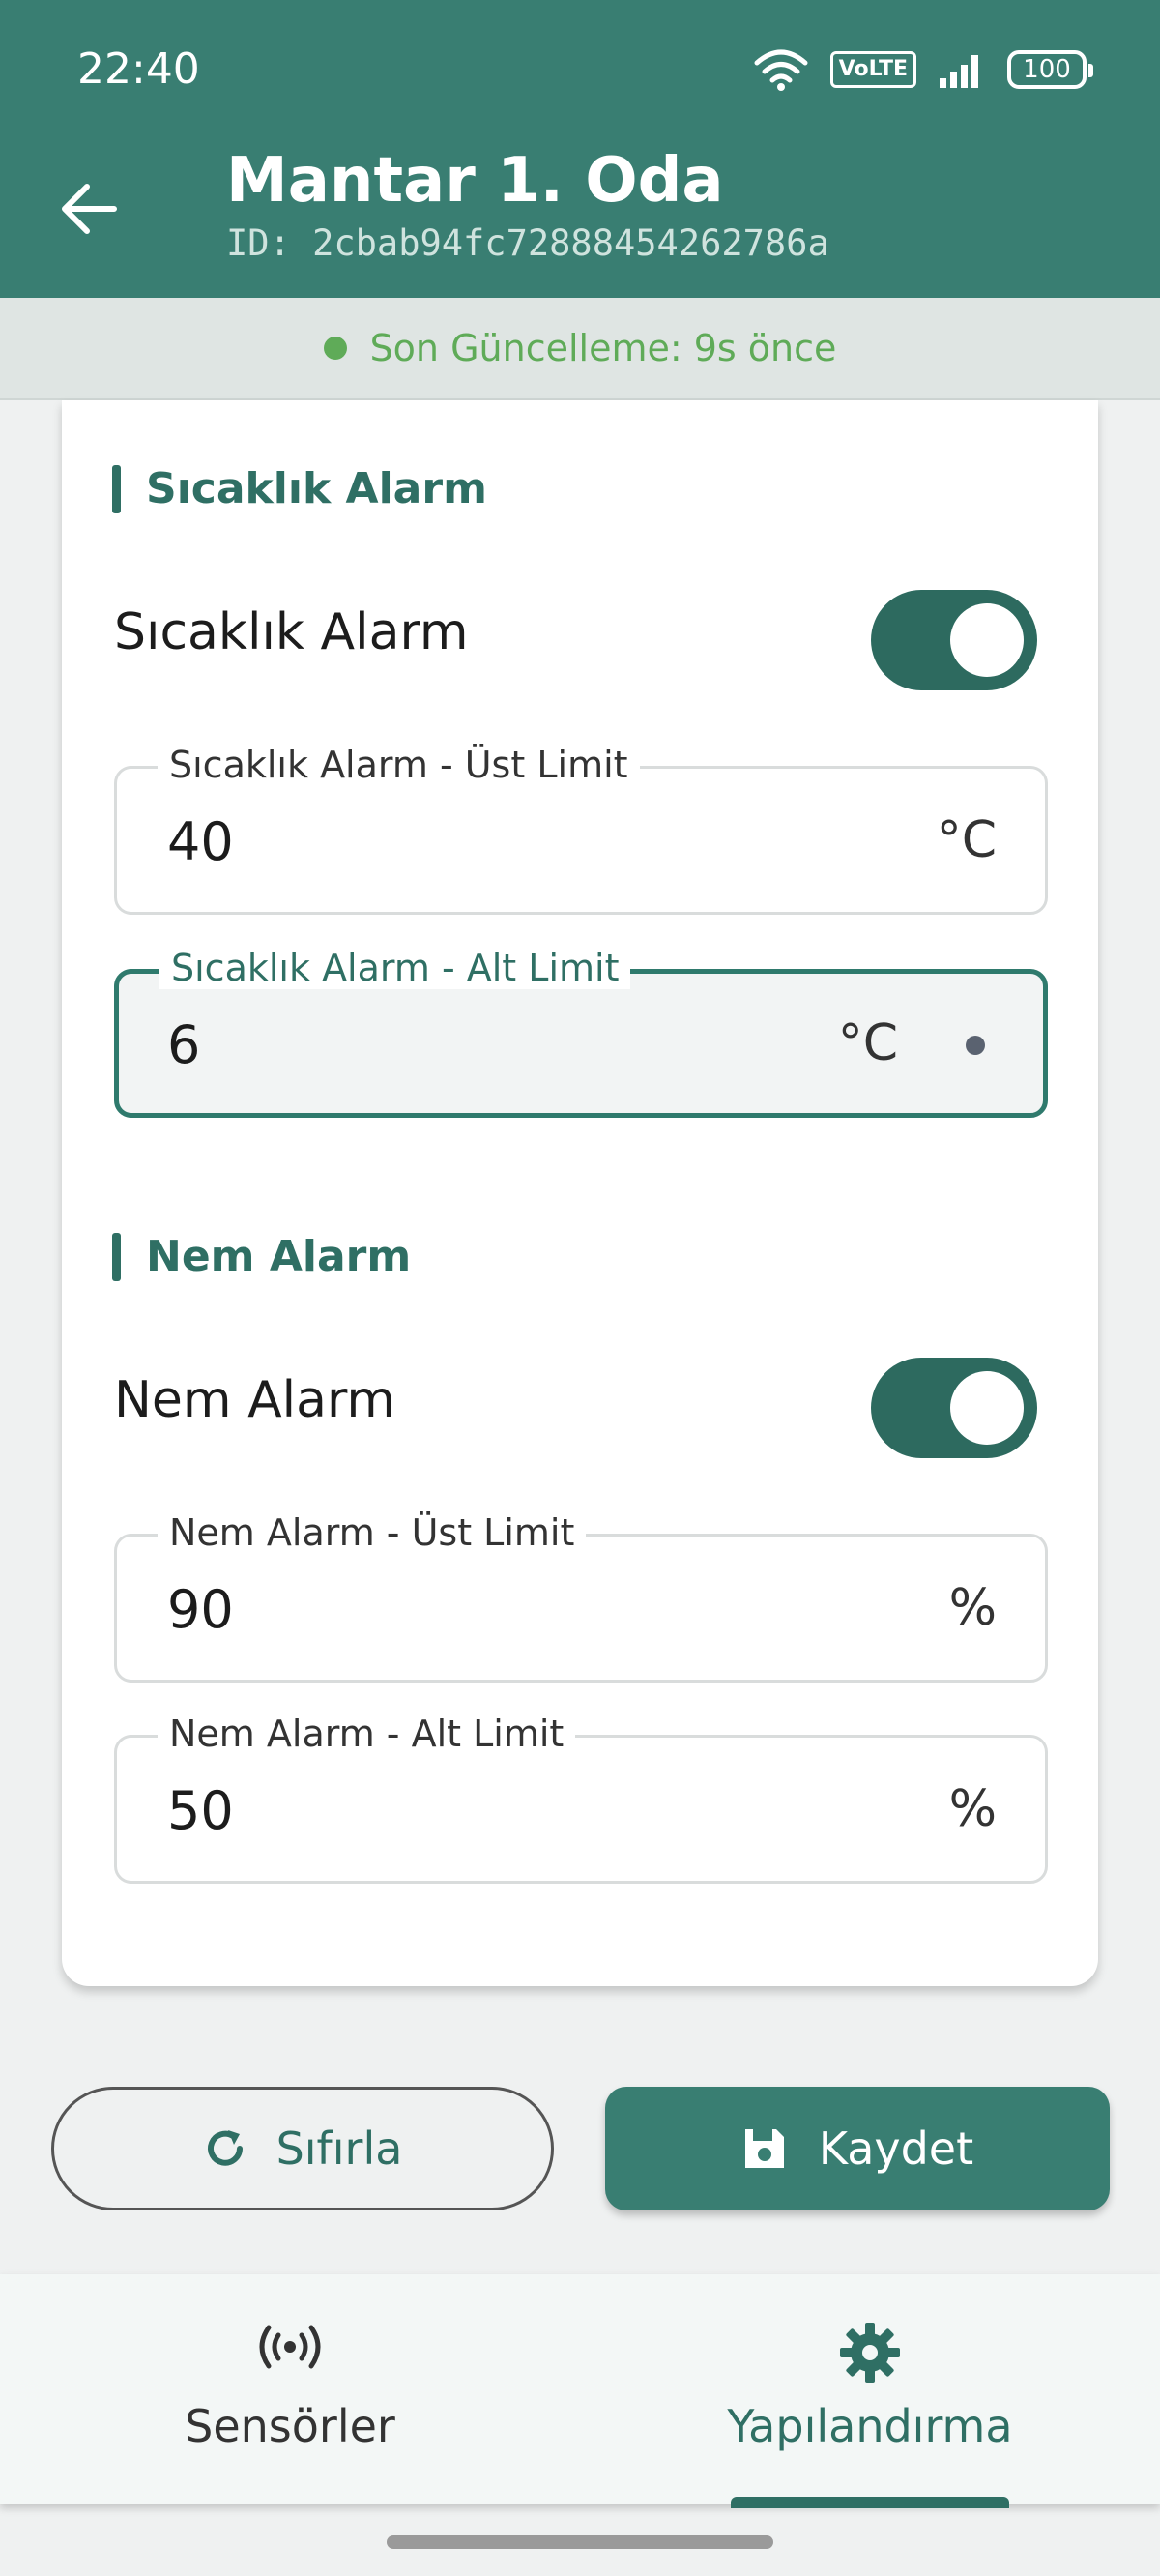 The image size is (1160, 2576). What do you see at coordinates (581, 1798) in the screenshot?
I see `humidity-lower-limit-field: Nem Alarm - Alt Limit 50 %` at bounding box center [581, 1798].